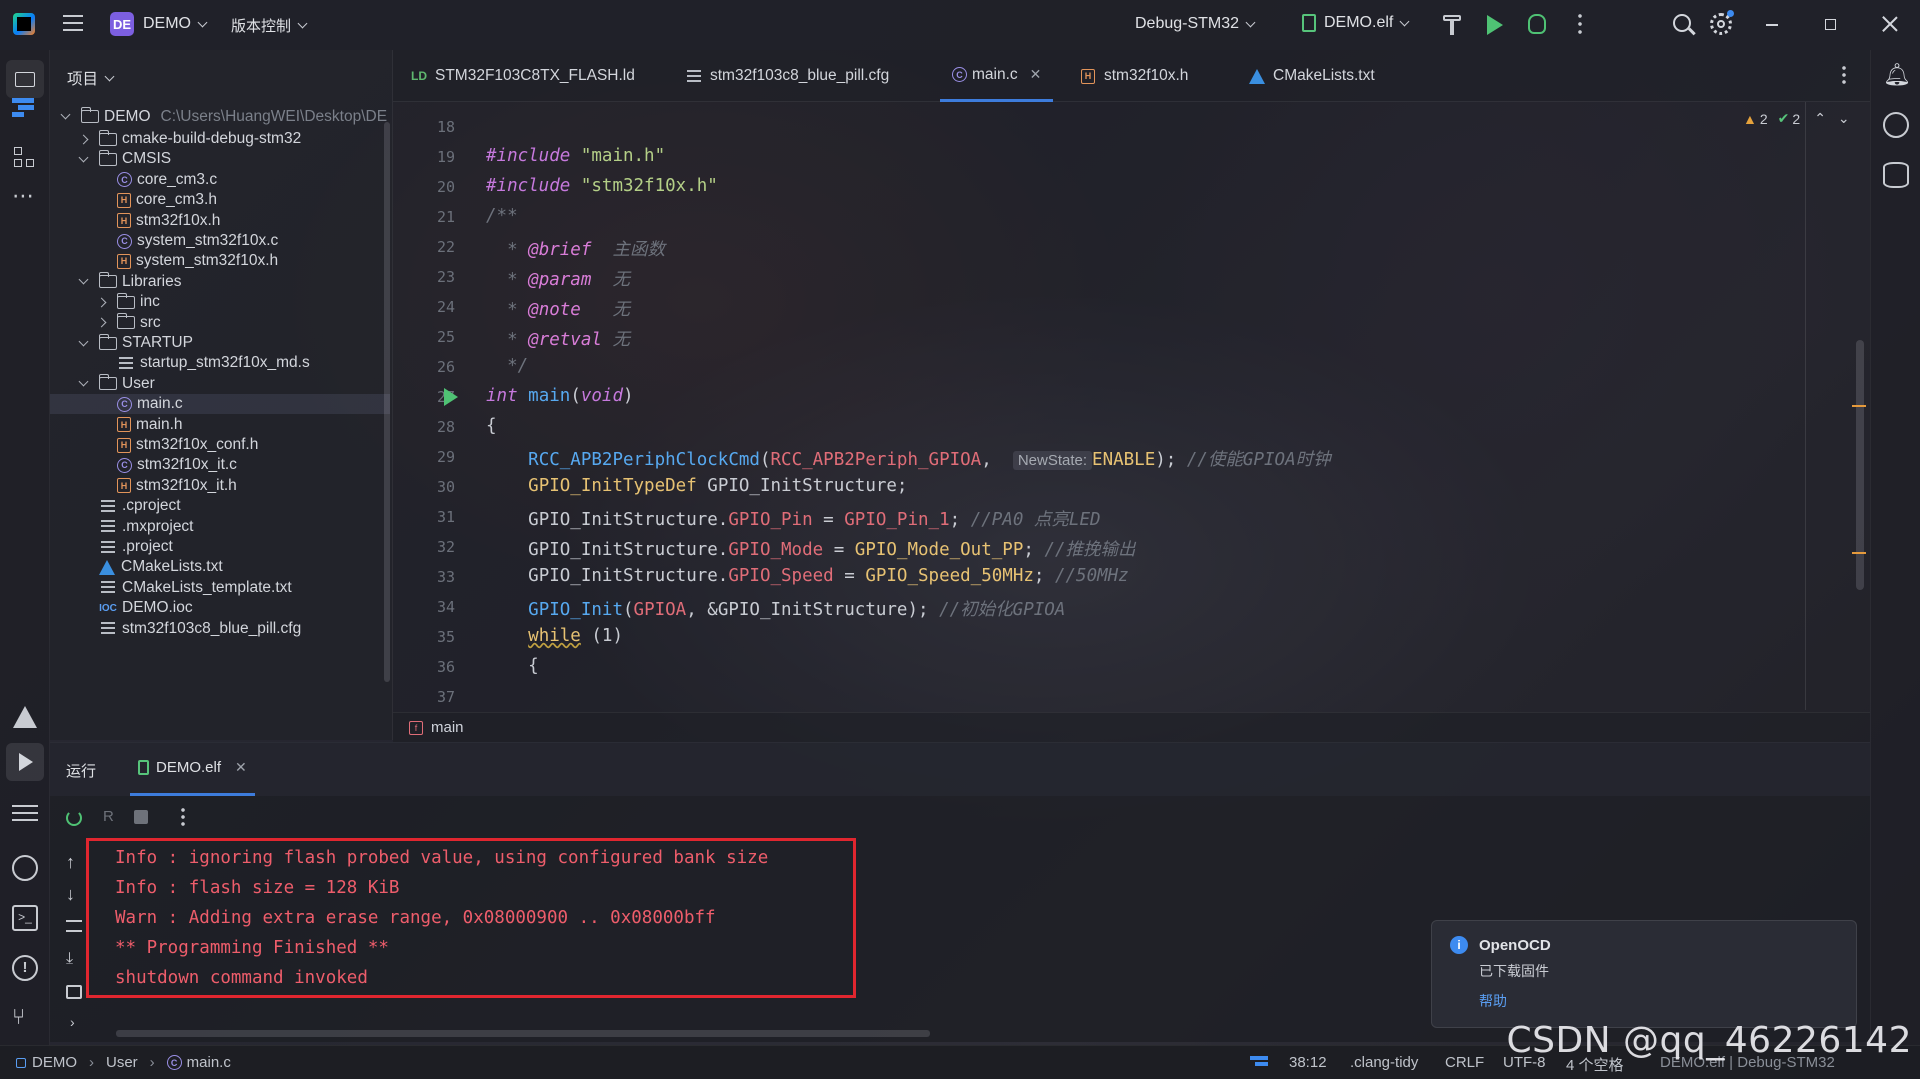 The height and width of the screenshot is (1079, 1920). I want to click on more-tools-icon: ⋯, so click(25, 198).